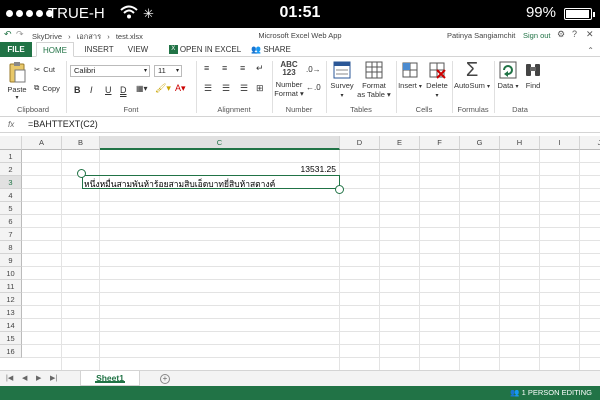 Image resolution: width=600 pixels, height=400 pixels. I want to click on font-size-select: 11 ▾, so click(168, 71).